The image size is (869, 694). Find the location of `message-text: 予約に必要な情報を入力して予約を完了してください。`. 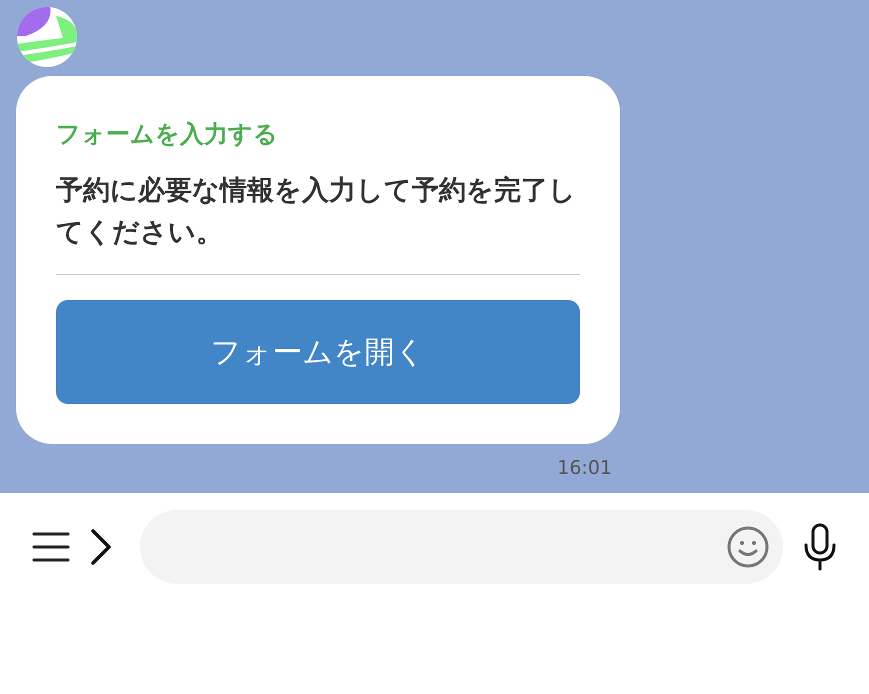

message-text: 予約に必要な情報を入力して予約を完了してください。 is located at coordinates (316, 212).